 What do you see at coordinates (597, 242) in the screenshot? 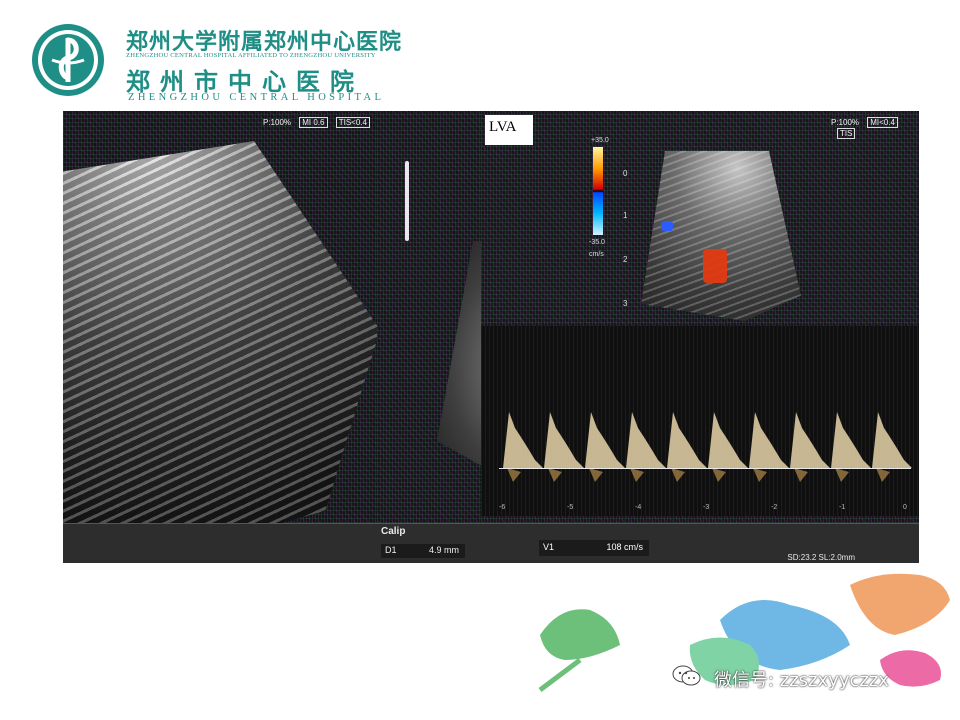
I see `color-scale-bottom: -35.0` at bounding box center [597, 242].